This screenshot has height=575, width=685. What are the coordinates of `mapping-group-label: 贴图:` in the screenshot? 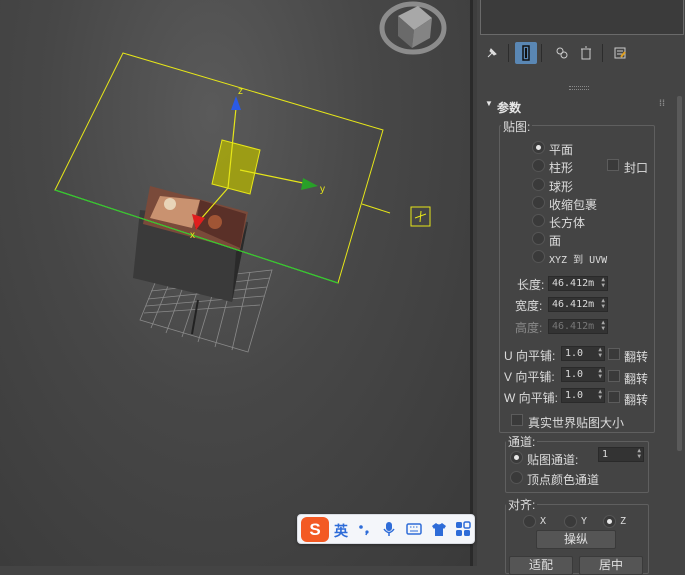 It's located at (517, 126).